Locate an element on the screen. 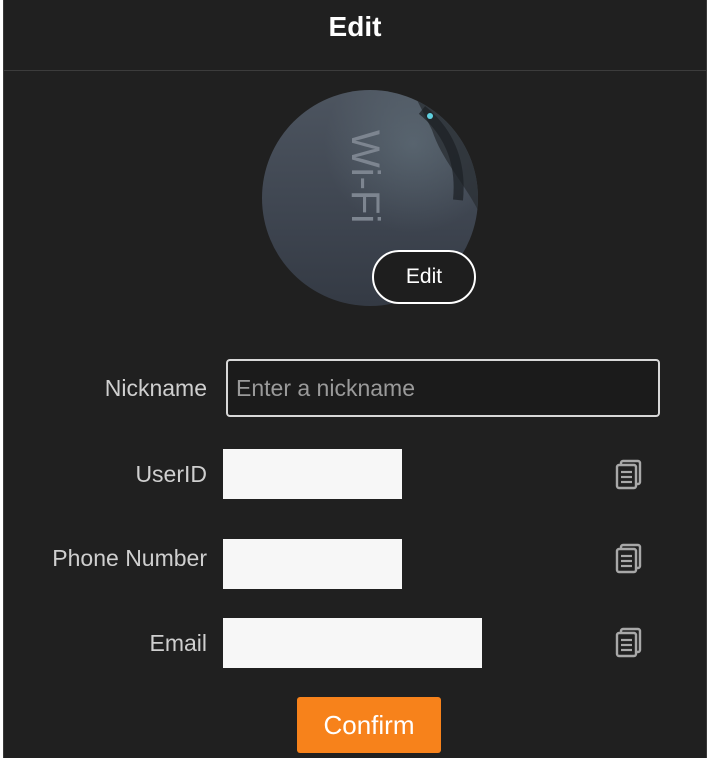 The height and width of the screenshot is (761, 712). dialog-title: Edit is located at coordinates (355, 26).